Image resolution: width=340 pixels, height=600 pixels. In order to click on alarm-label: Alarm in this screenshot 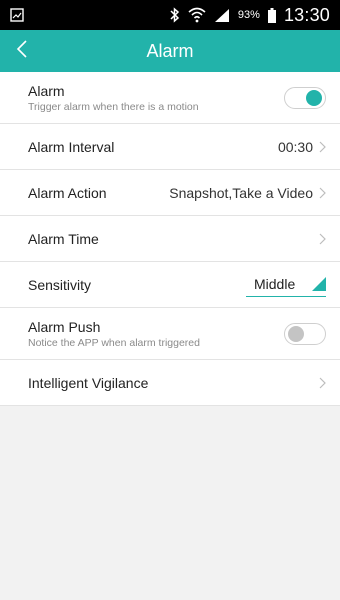, I will do `click(46, 90)`.